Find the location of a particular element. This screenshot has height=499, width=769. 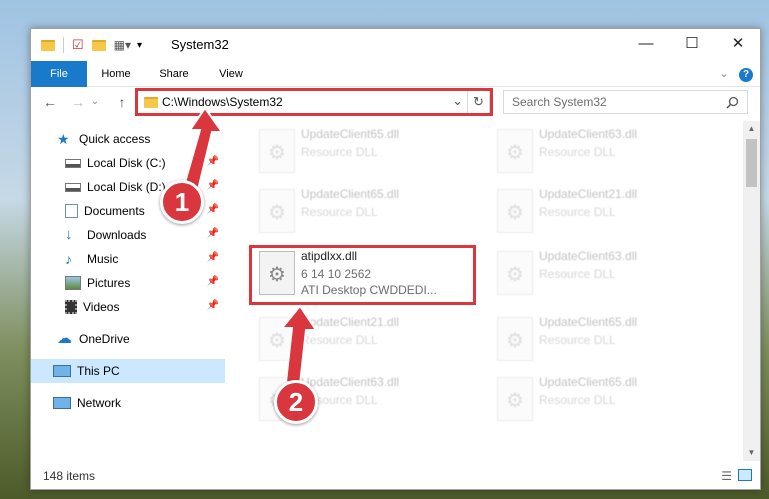

callout-2: 2 is located at coordinates (296, 402).